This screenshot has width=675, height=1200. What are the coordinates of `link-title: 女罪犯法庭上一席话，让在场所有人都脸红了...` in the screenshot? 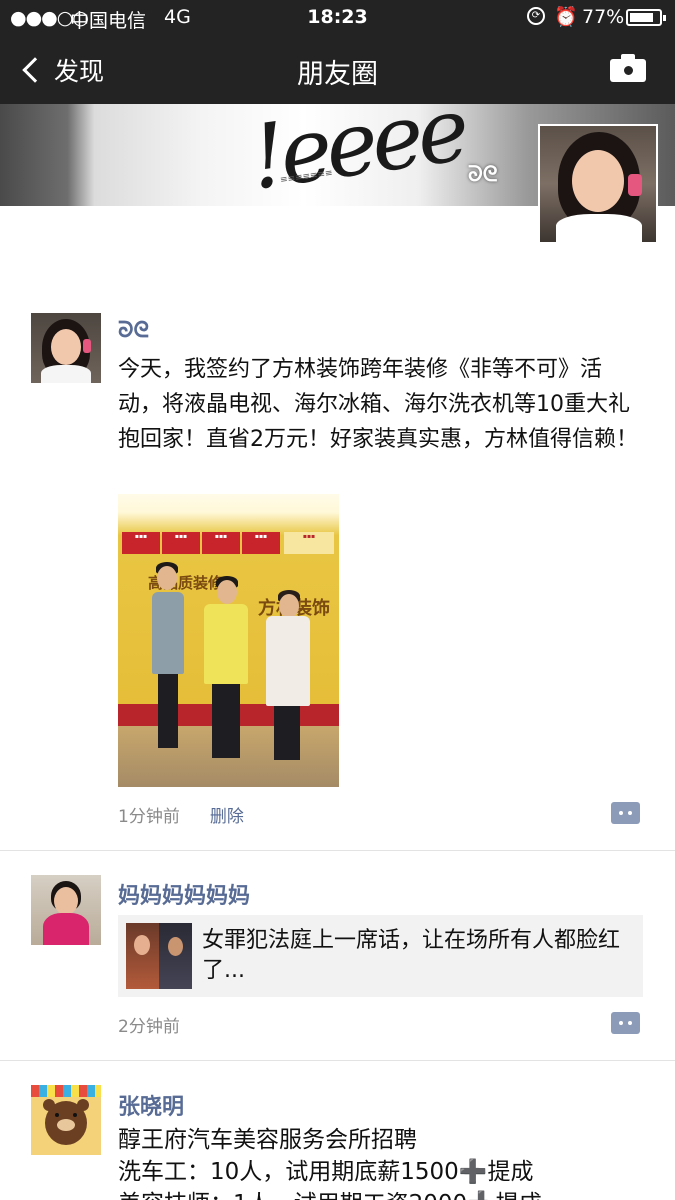 It's located at (411, 955).